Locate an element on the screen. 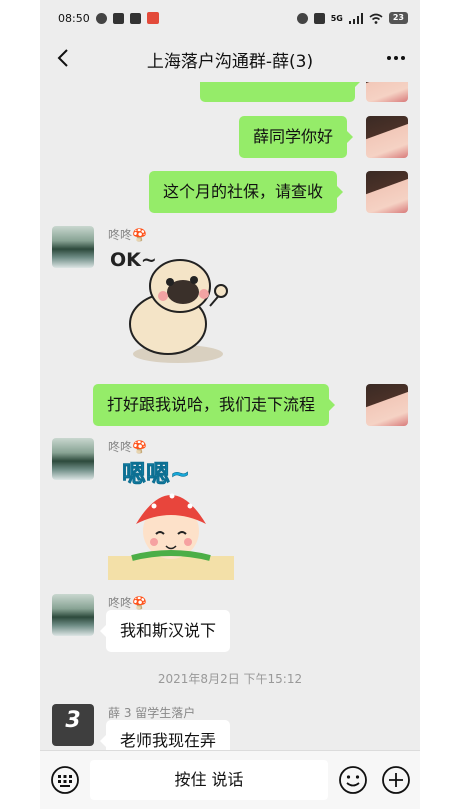 The image size is (458, 809). hold-to-talk-button: 按住 说话 is located at coordinates (209, 780).